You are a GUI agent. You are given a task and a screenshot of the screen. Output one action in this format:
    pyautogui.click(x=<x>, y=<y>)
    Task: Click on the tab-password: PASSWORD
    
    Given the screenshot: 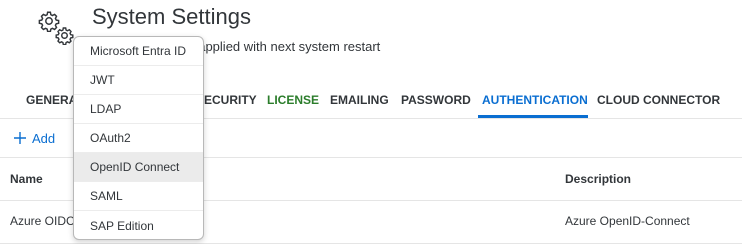 What is the action you would take?
    pyautogui.click(x=436, y=100)
    